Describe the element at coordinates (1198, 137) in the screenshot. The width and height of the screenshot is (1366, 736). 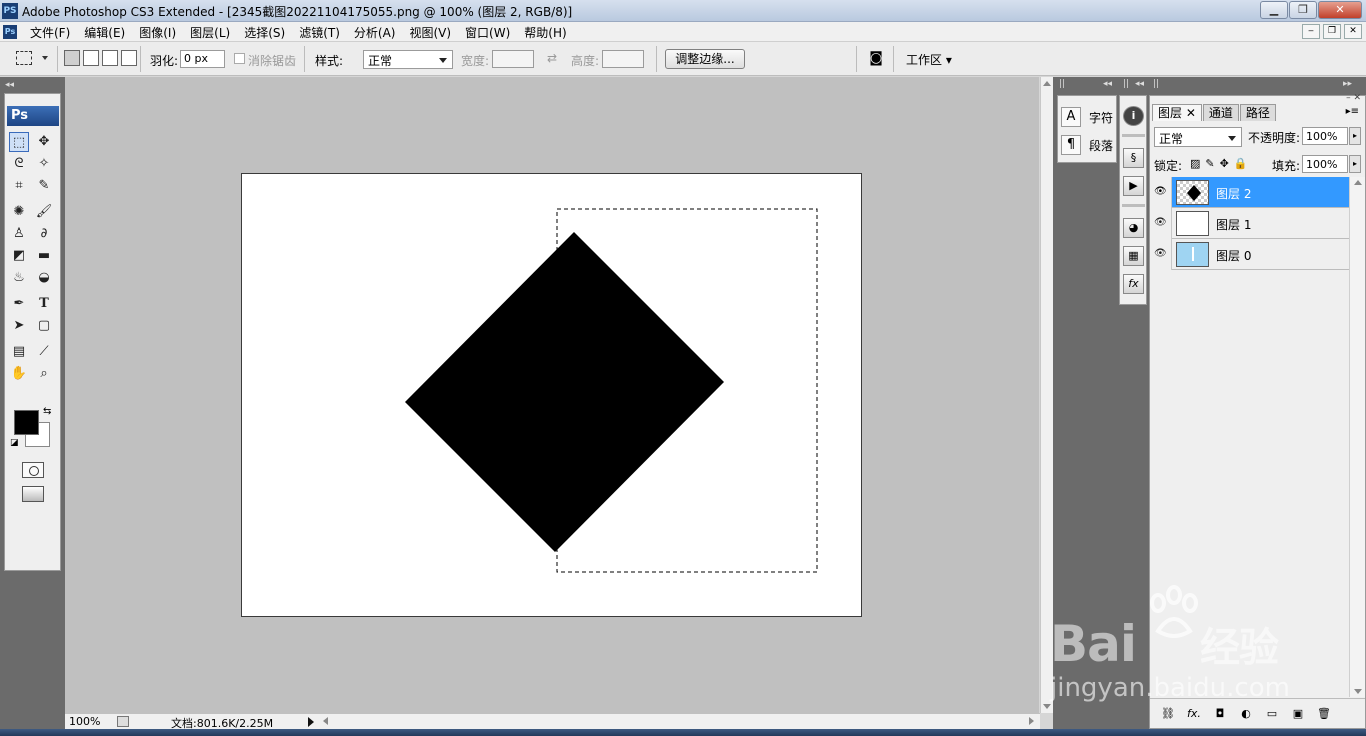
I see `blend-mode-select: 正常` at that location.